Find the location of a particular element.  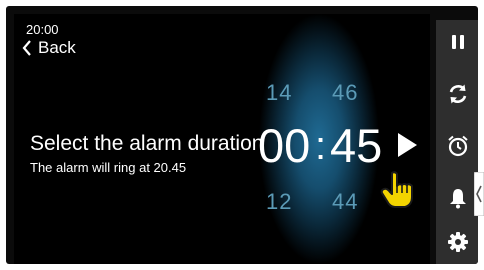

refresh-icon is located at coordinates (458, 94).